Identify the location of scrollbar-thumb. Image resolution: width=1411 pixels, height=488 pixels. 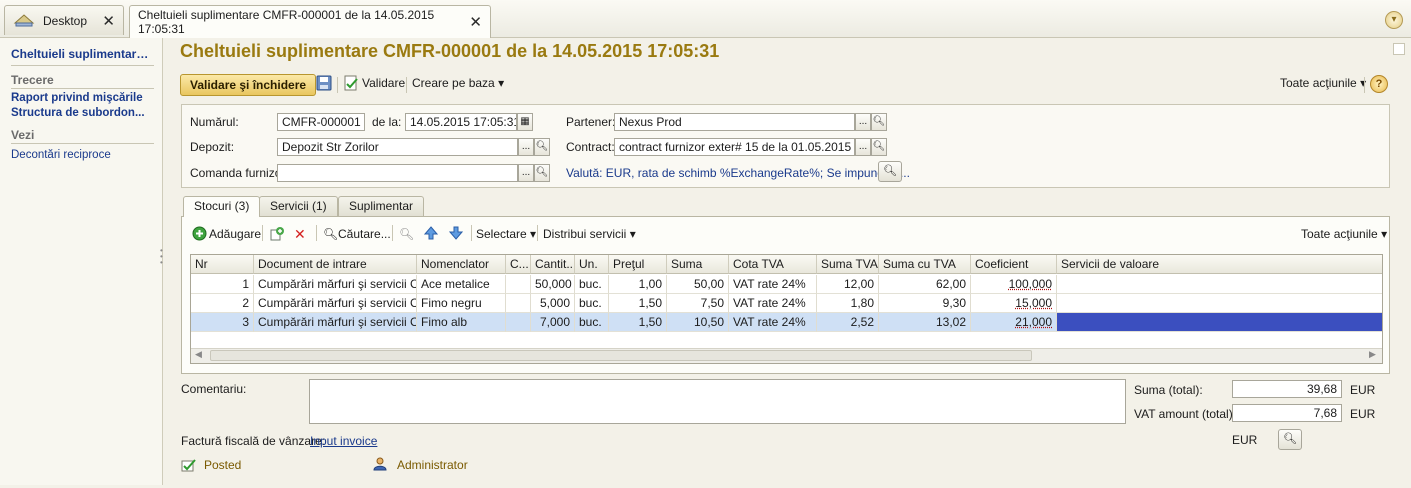
(621, 355).